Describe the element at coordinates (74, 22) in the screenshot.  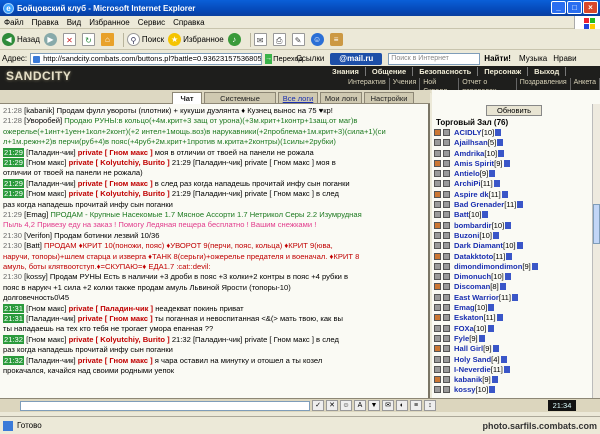
I see `menu-item: Вид` at that location.